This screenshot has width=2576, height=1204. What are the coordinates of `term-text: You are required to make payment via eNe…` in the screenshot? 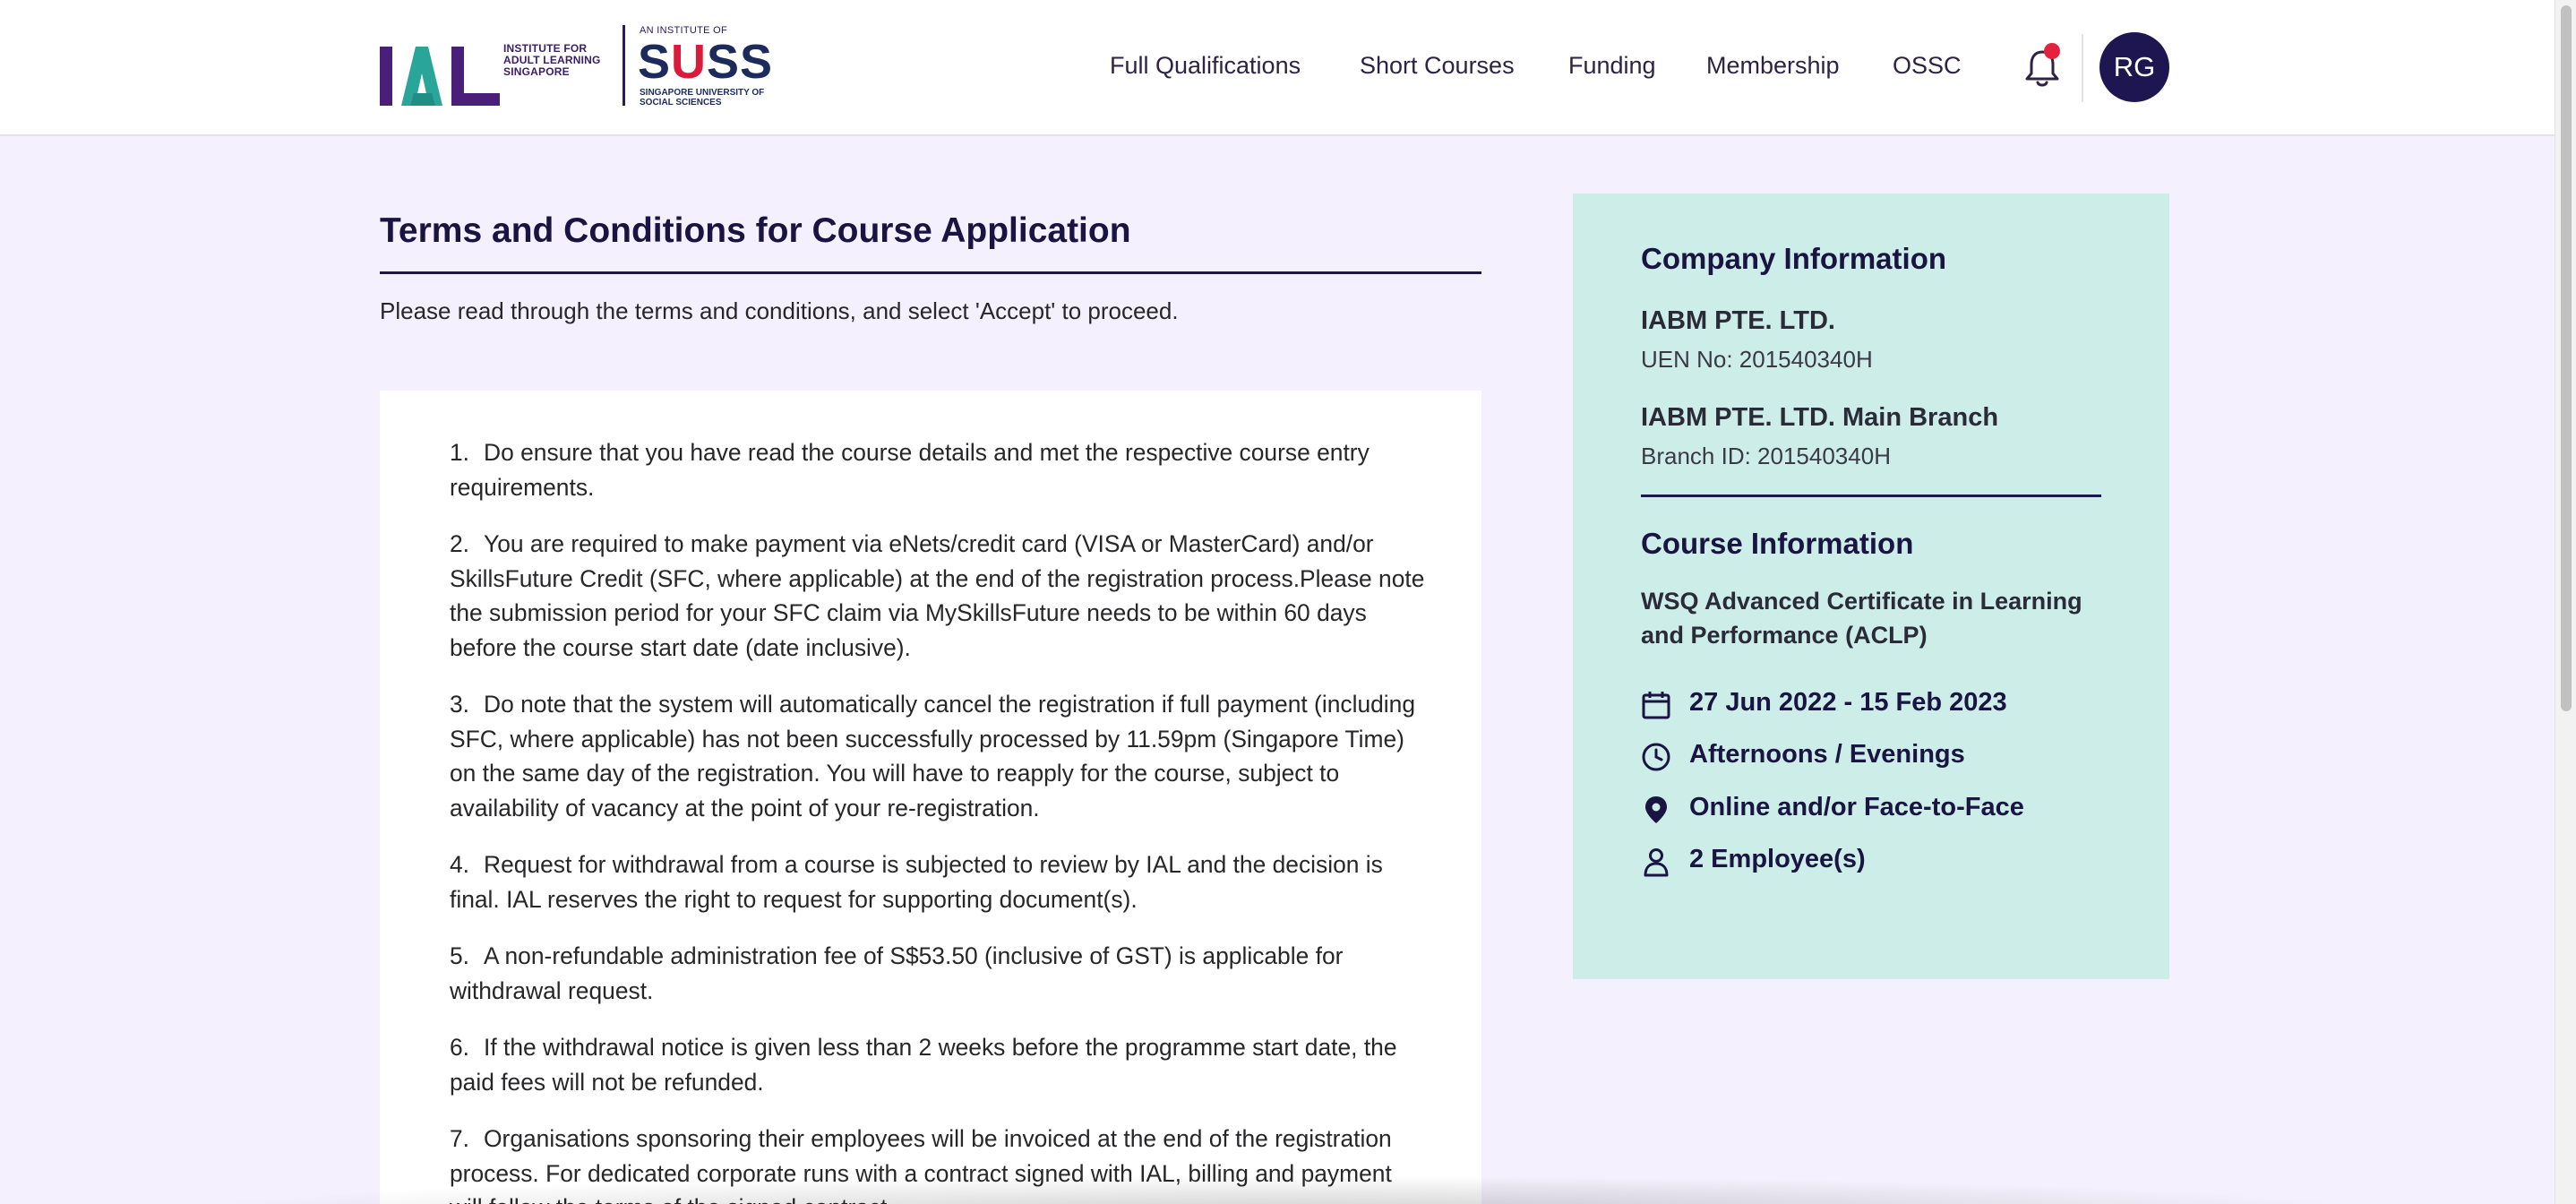 It's located at (937, 595).